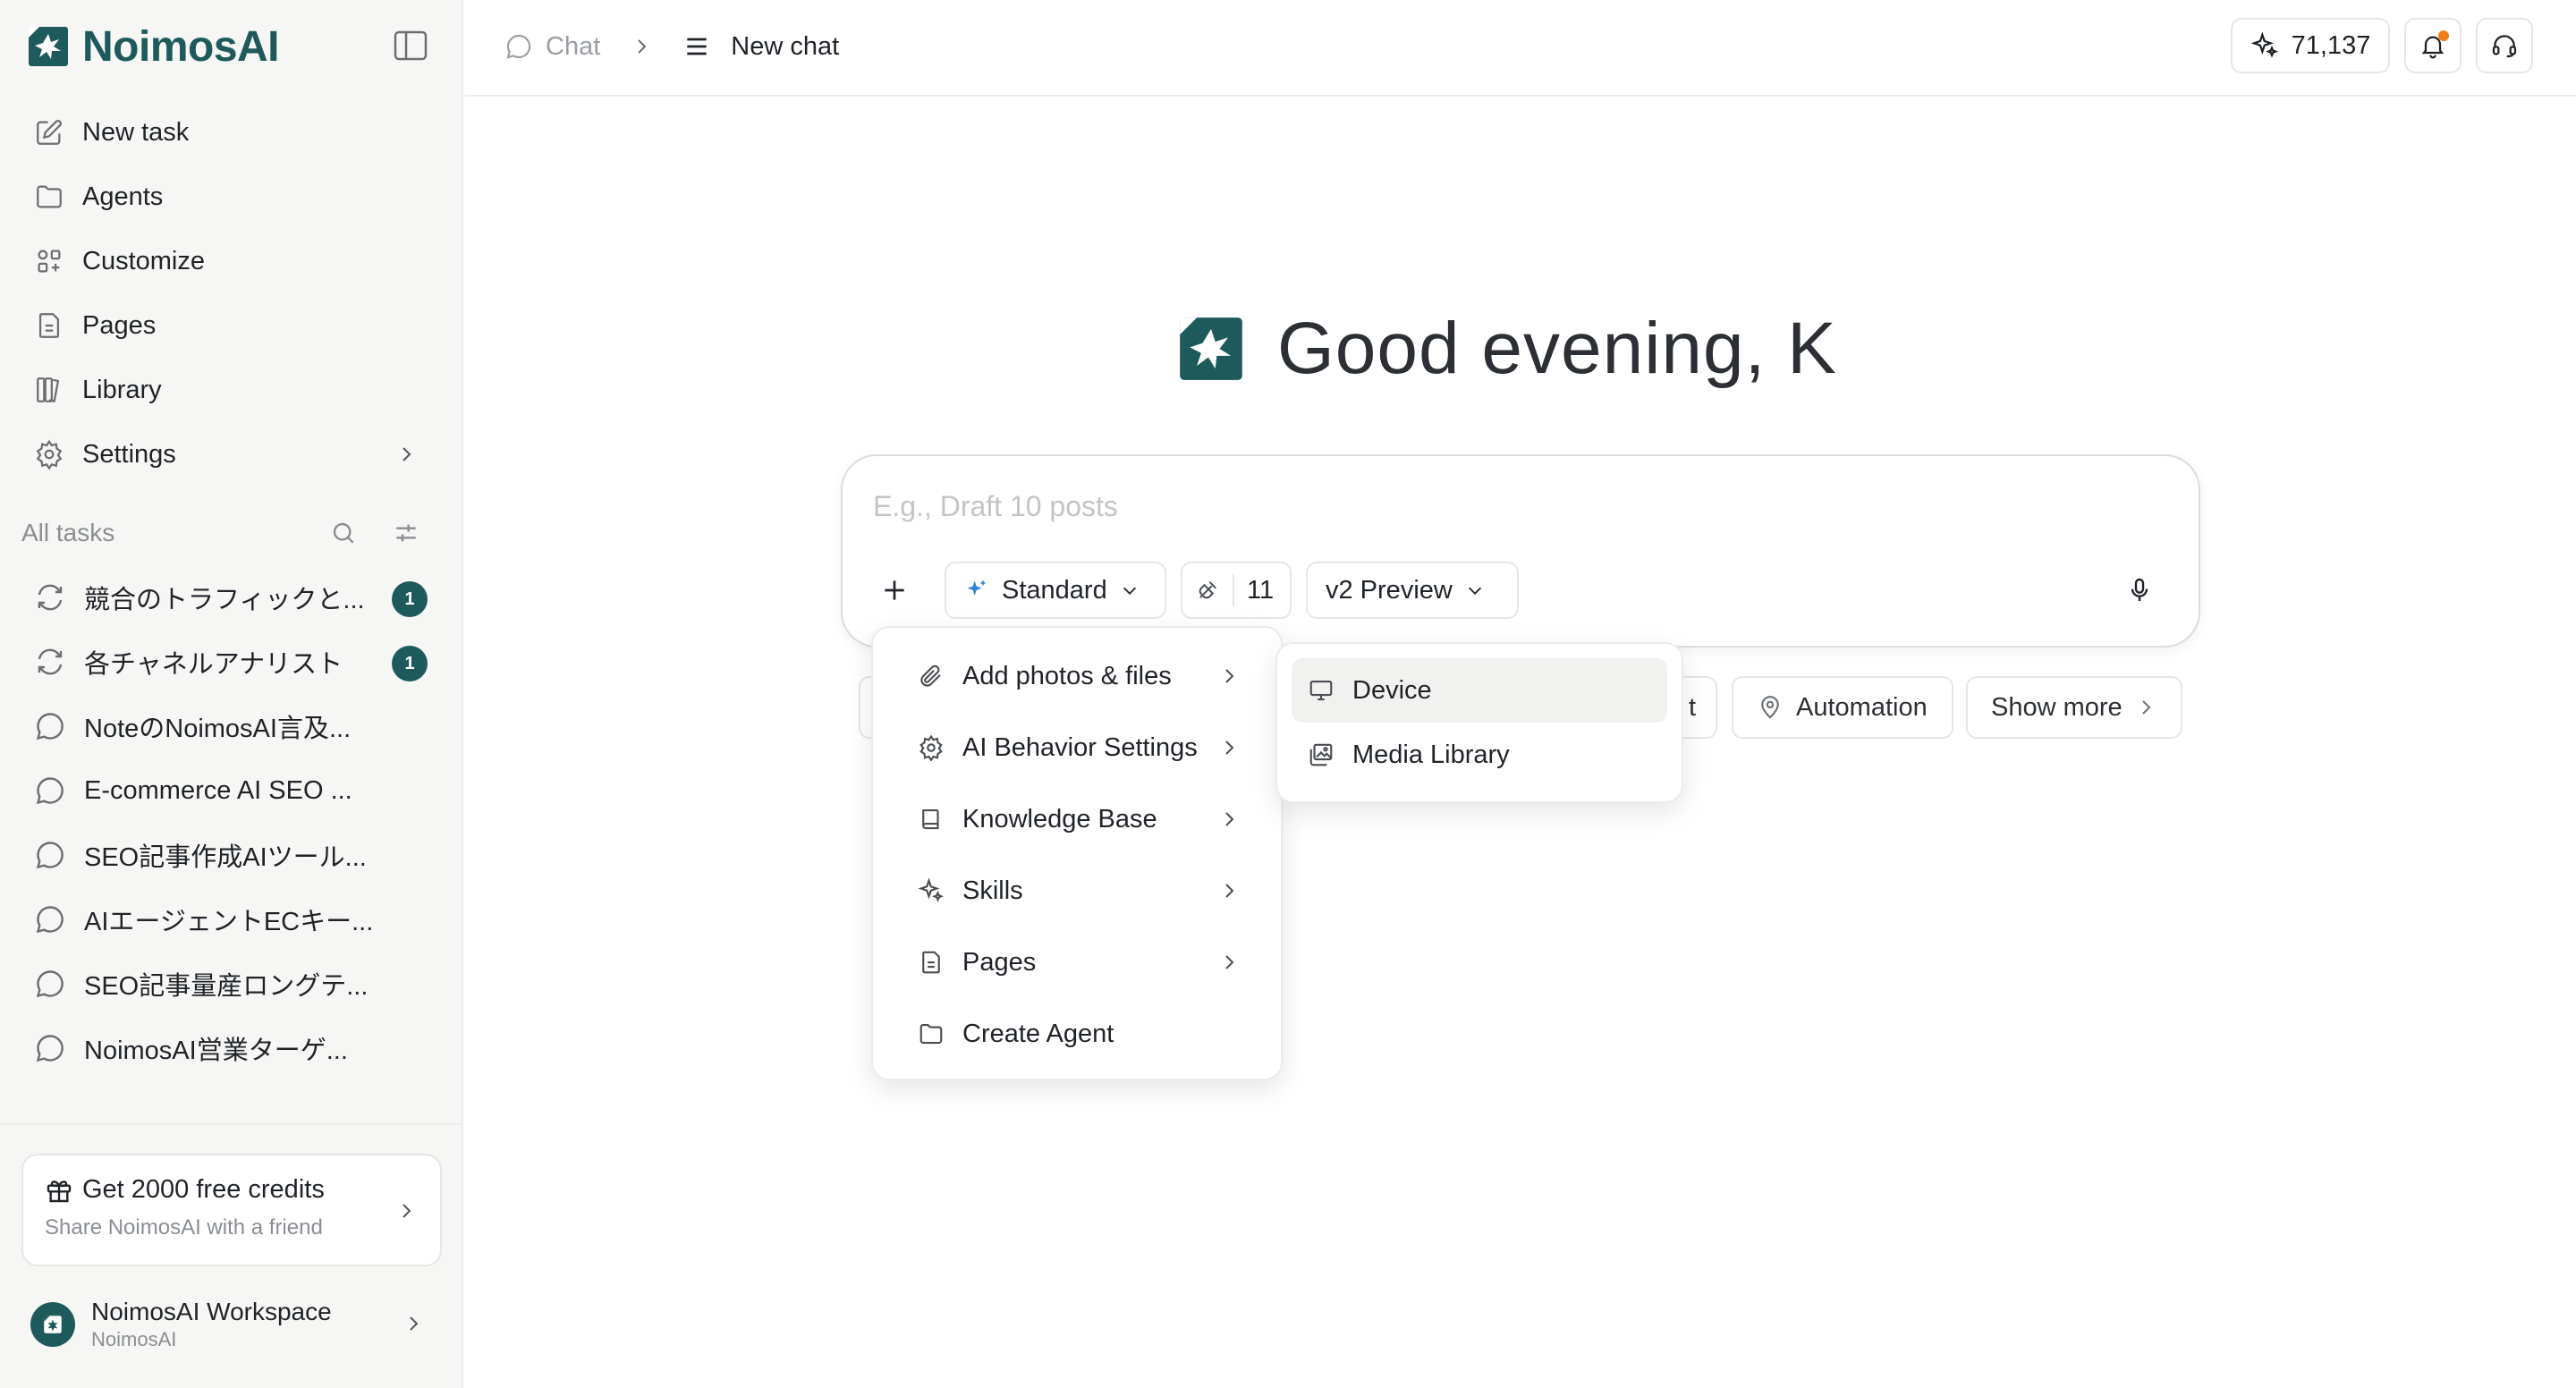  Describe the element at coordinates (1431, 755) in the screenshot. I see `submenu-item-label: Media Library` at that location.